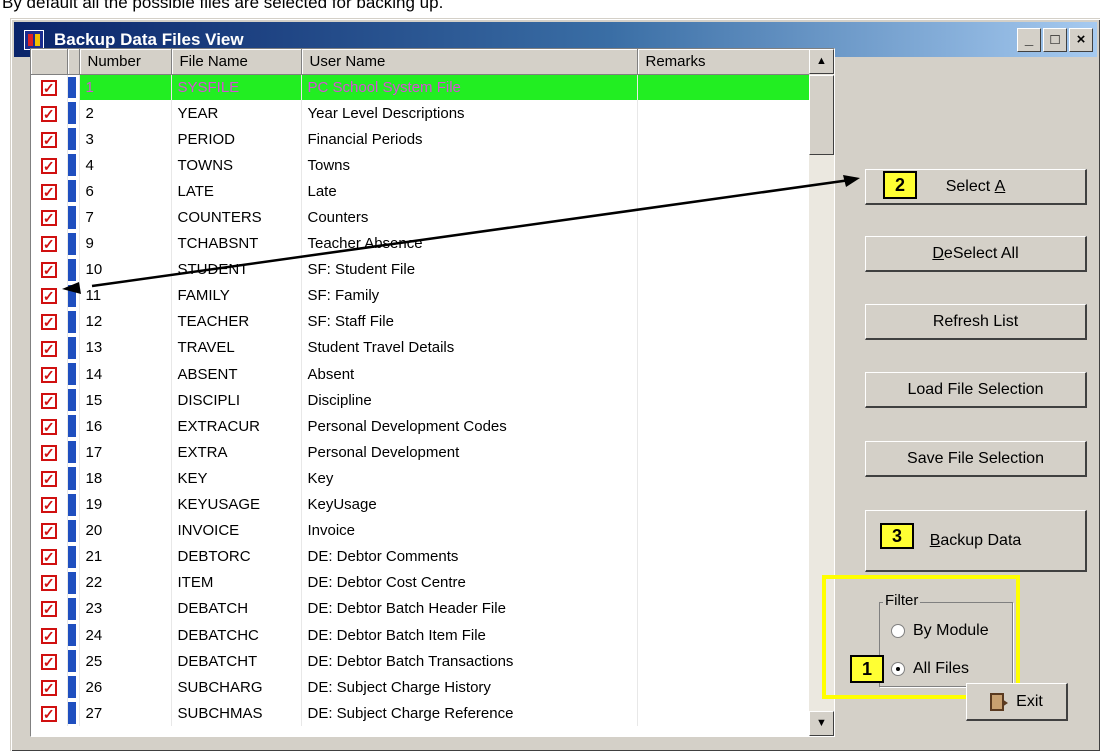 The width and height of the screenshot is (1100, 751). Describe the element at coordinates (898, 669) in the screenshot. I see `all-files-radio` at that location.